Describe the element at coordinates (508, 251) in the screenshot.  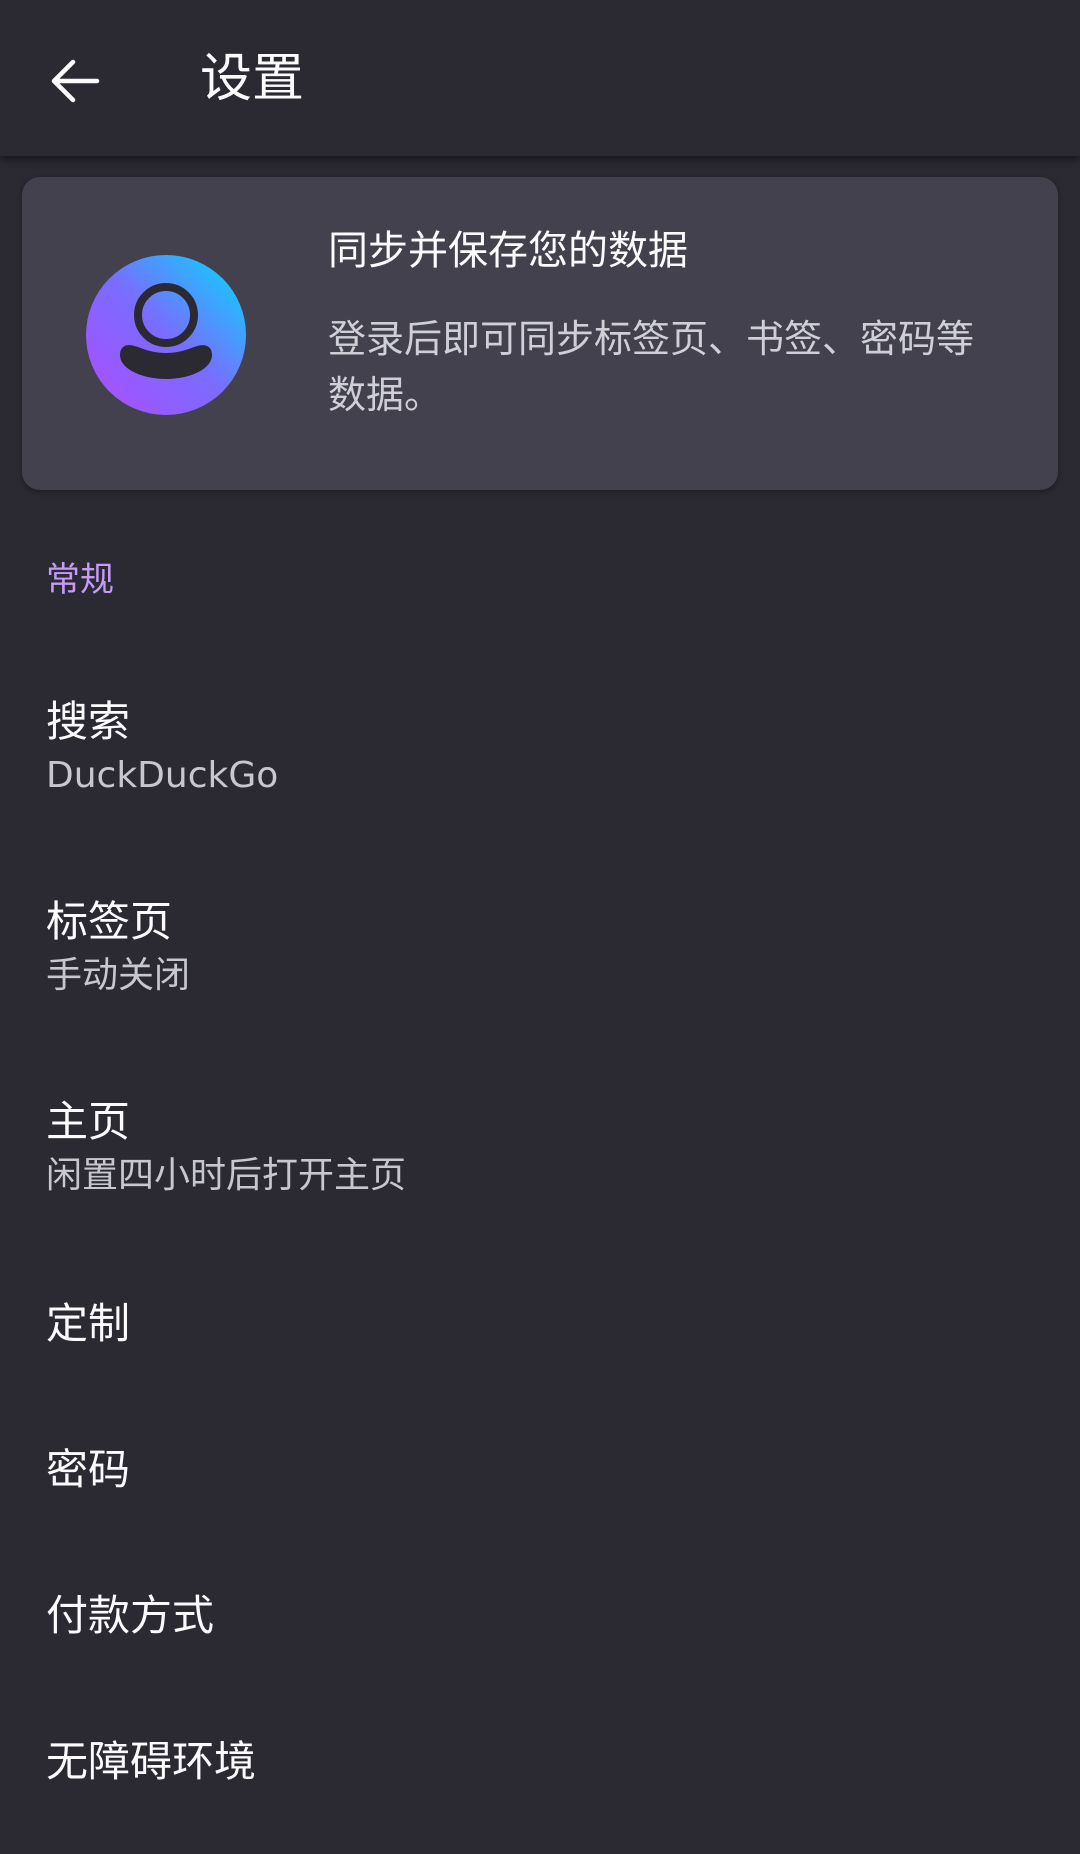
I see `sign-in-title: 同步并保存您的数据` at that location.